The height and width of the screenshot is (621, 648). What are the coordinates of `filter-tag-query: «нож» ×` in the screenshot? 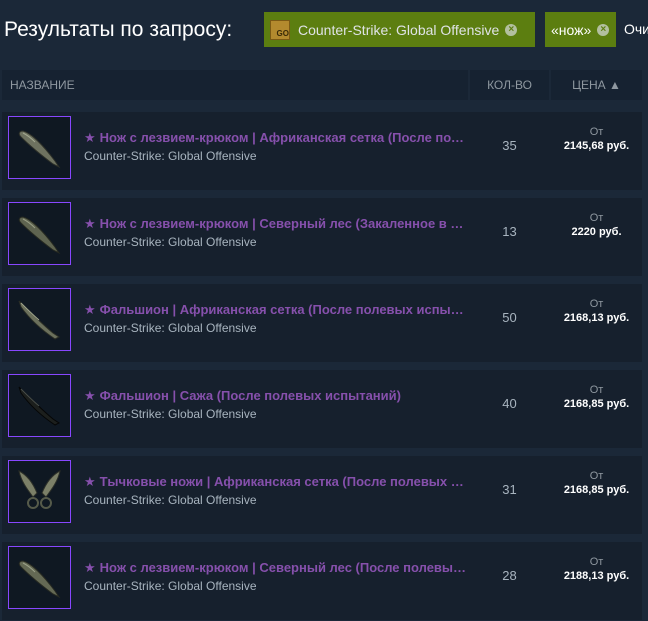 It's located at (580, 29).